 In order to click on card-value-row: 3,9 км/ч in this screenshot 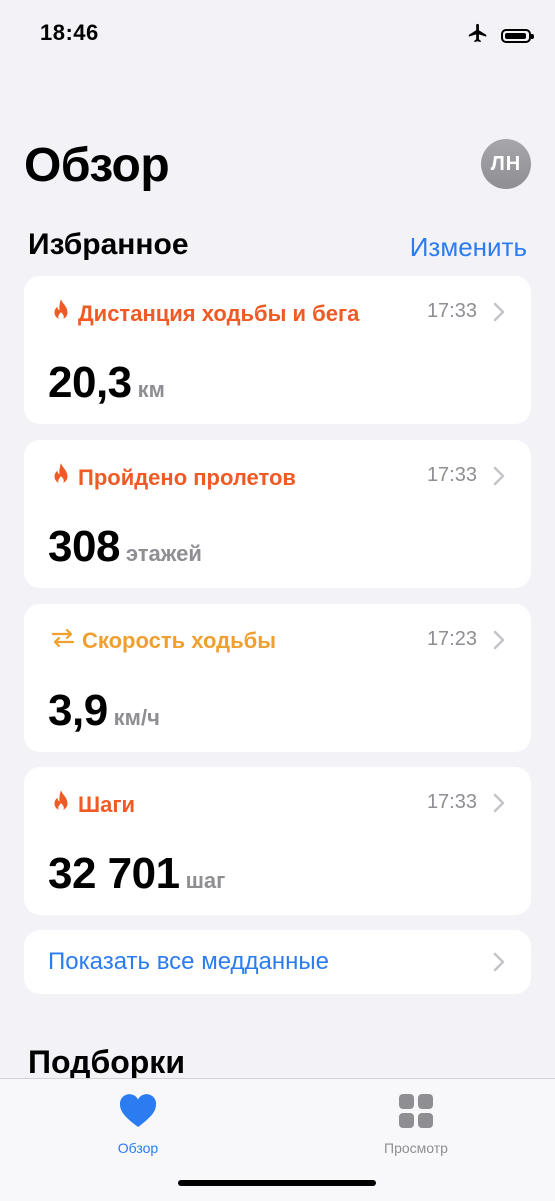, I will do `click(104, 711)`.